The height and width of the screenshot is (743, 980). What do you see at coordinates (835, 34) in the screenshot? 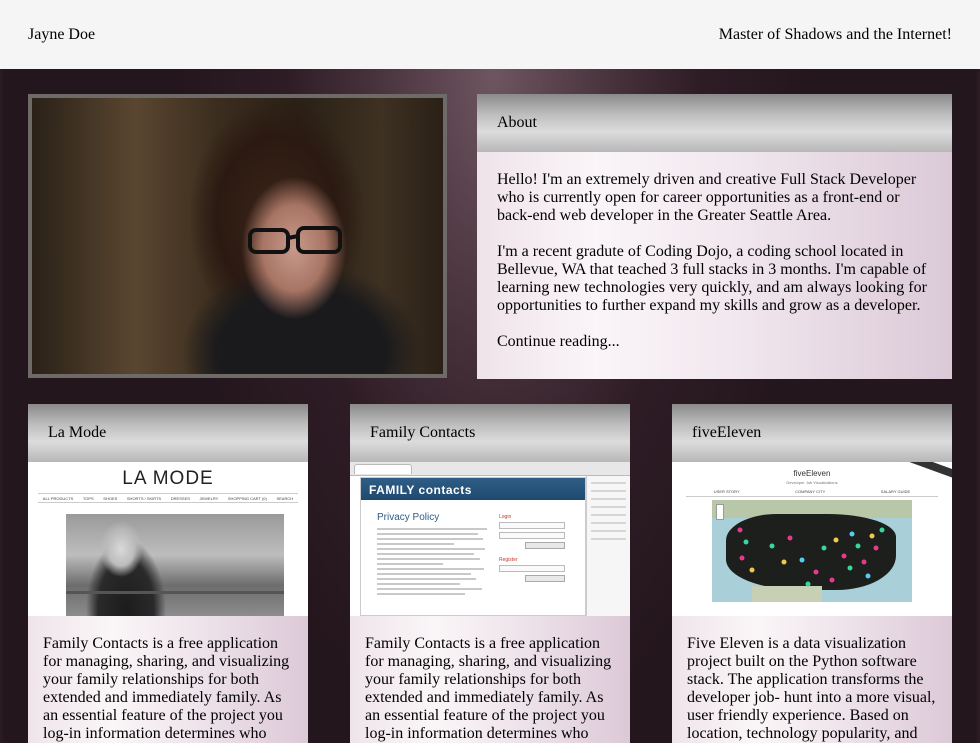
I see `site-tagline: Master of Shadows and the Internet!` at bounding box center [835, 34].